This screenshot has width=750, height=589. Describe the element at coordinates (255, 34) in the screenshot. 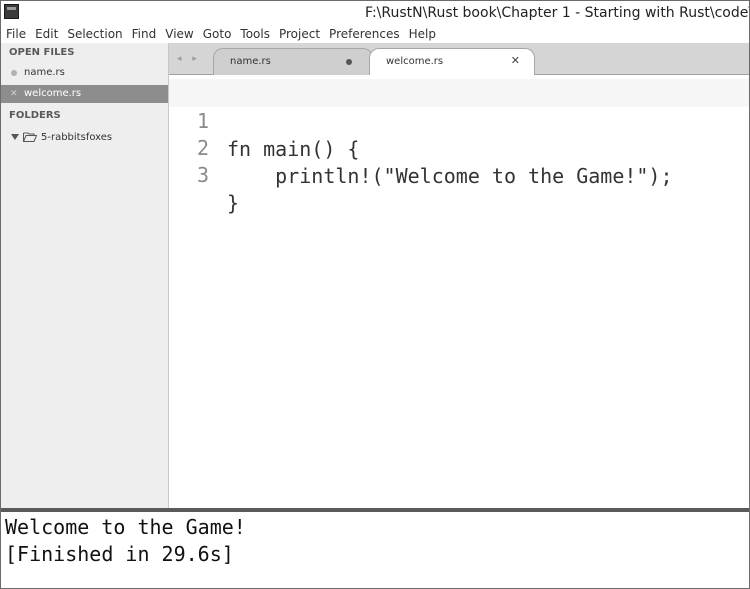

I see `menu-tools: Tools` at that location.